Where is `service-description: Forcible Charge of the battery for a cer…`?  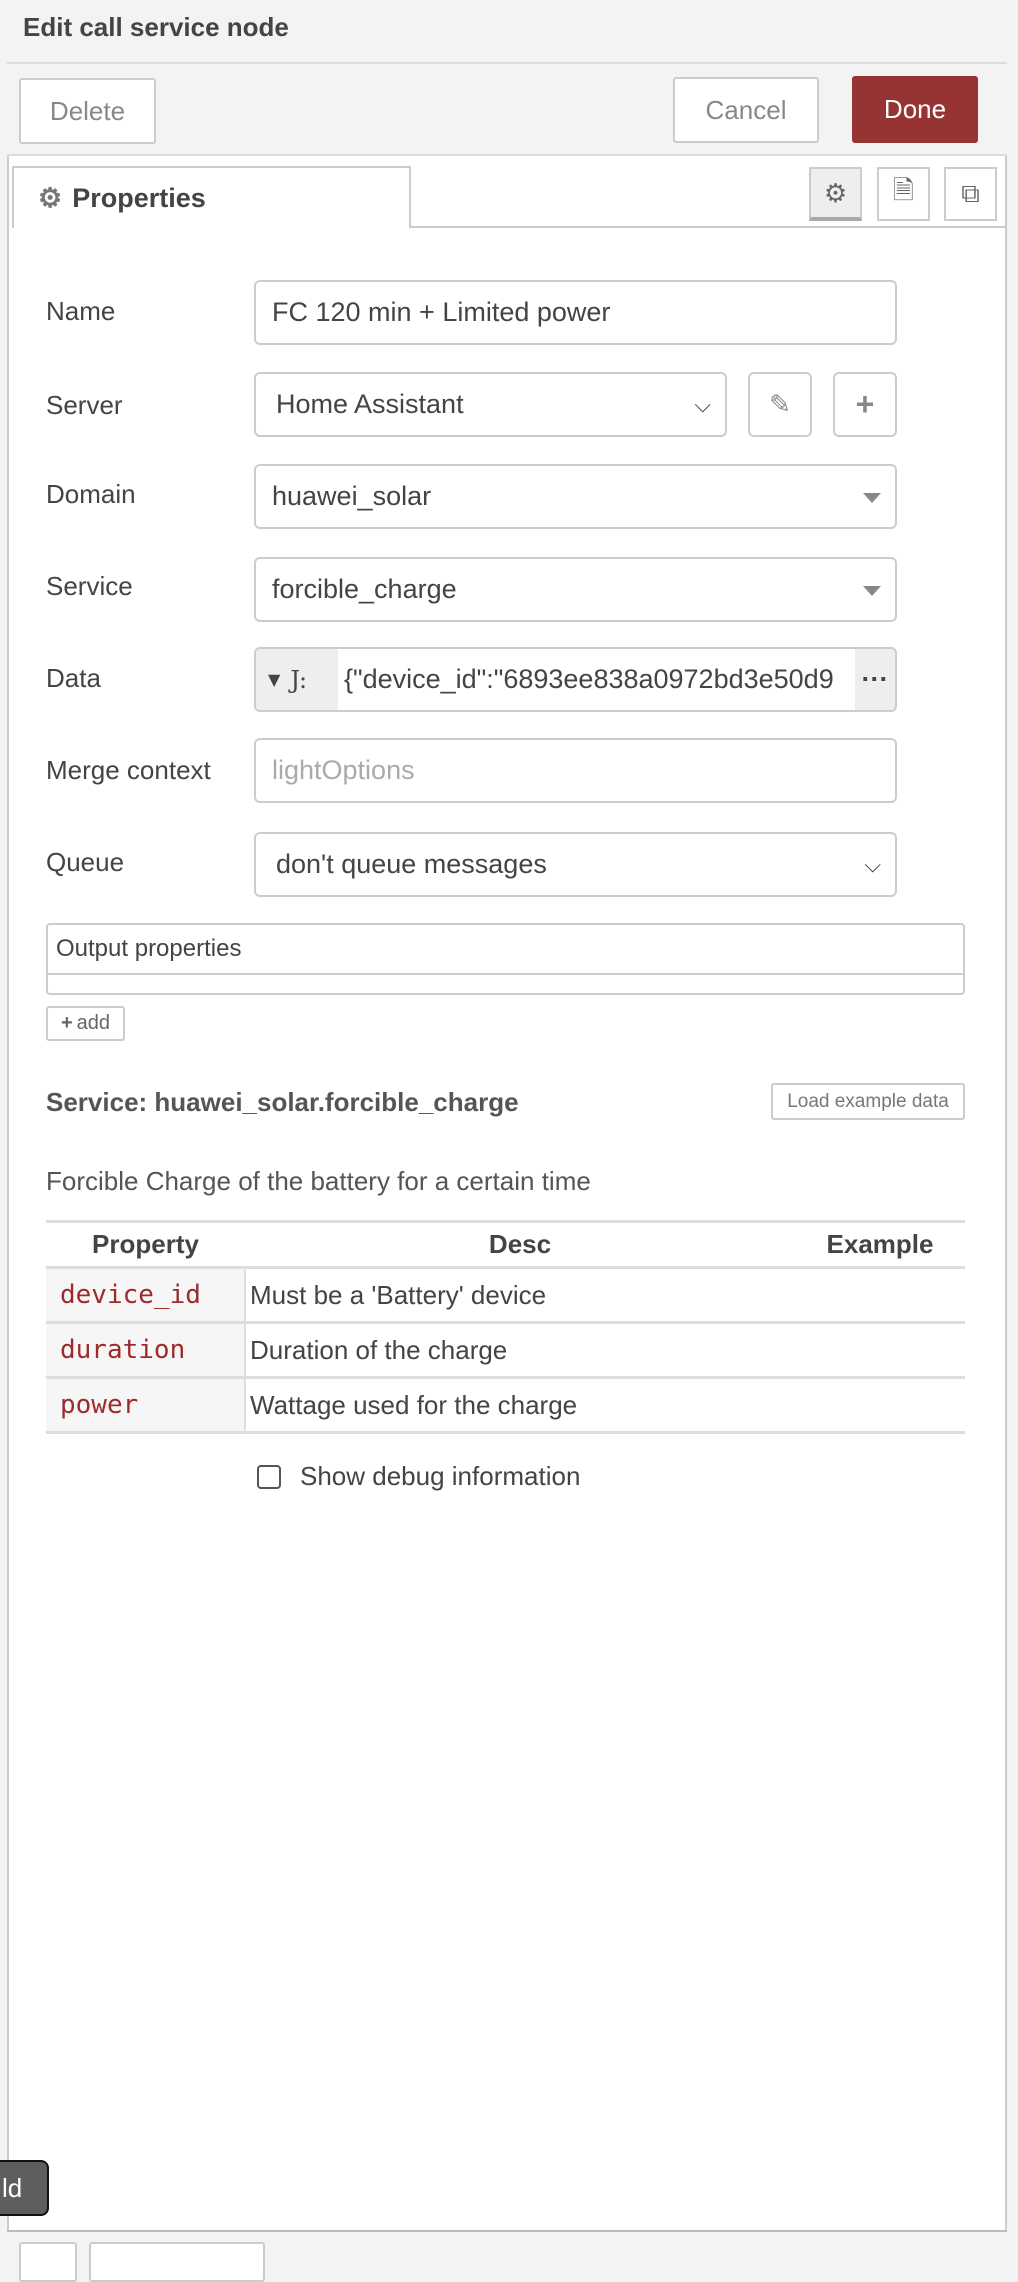
service-description: Forcible Charge of the battery for a cer… is located at coordinates (318, 1181).